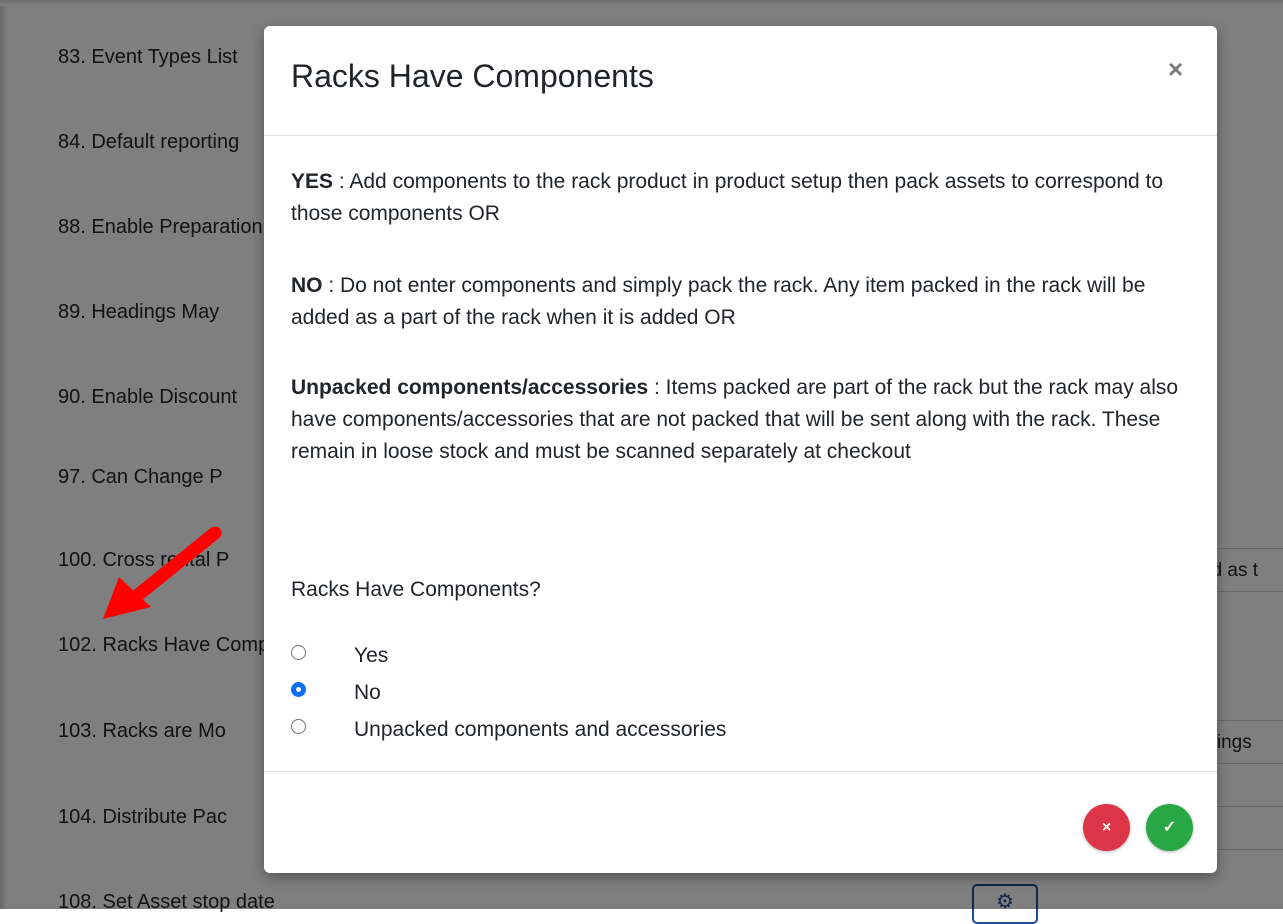  What do you see at coordinates (298, 652) in the screenshot?
I see `radio-yes` at bounding box center [298, 652].